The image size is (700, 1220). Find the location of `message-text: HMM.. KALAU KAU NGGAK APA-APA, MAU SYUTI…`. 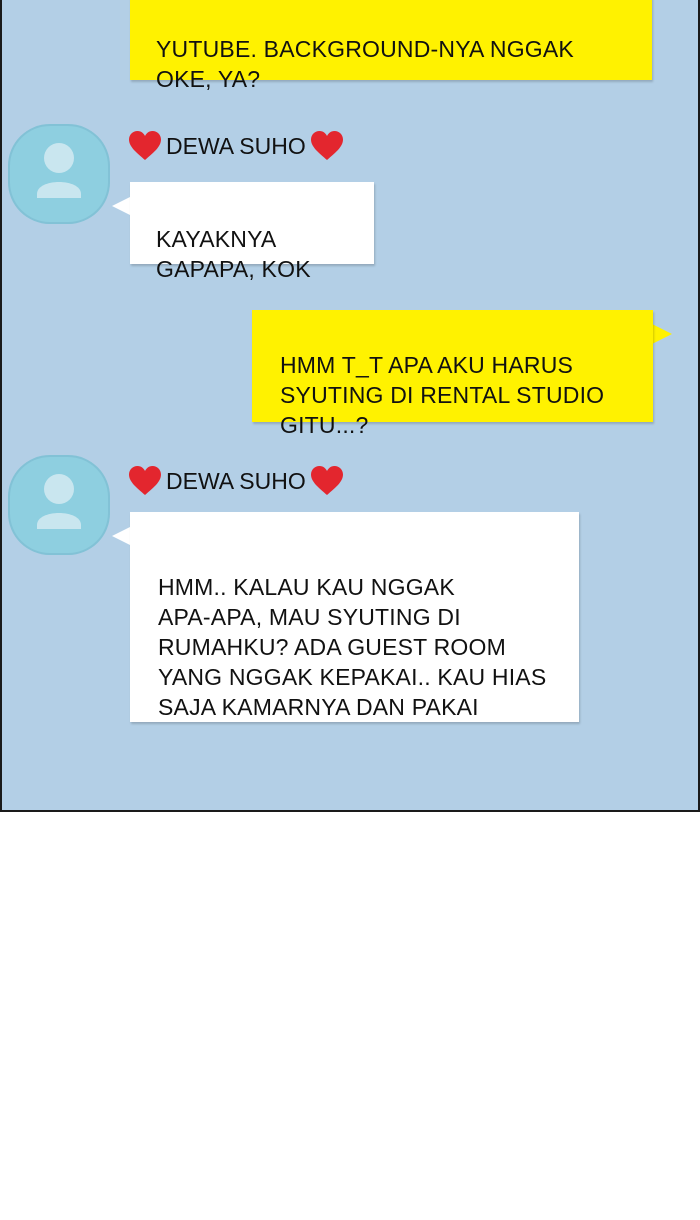

message-text: HMM.. KALAU KAU NGGAK APA-APA, MAU SYUTI… is located at coordinates (352, 647).